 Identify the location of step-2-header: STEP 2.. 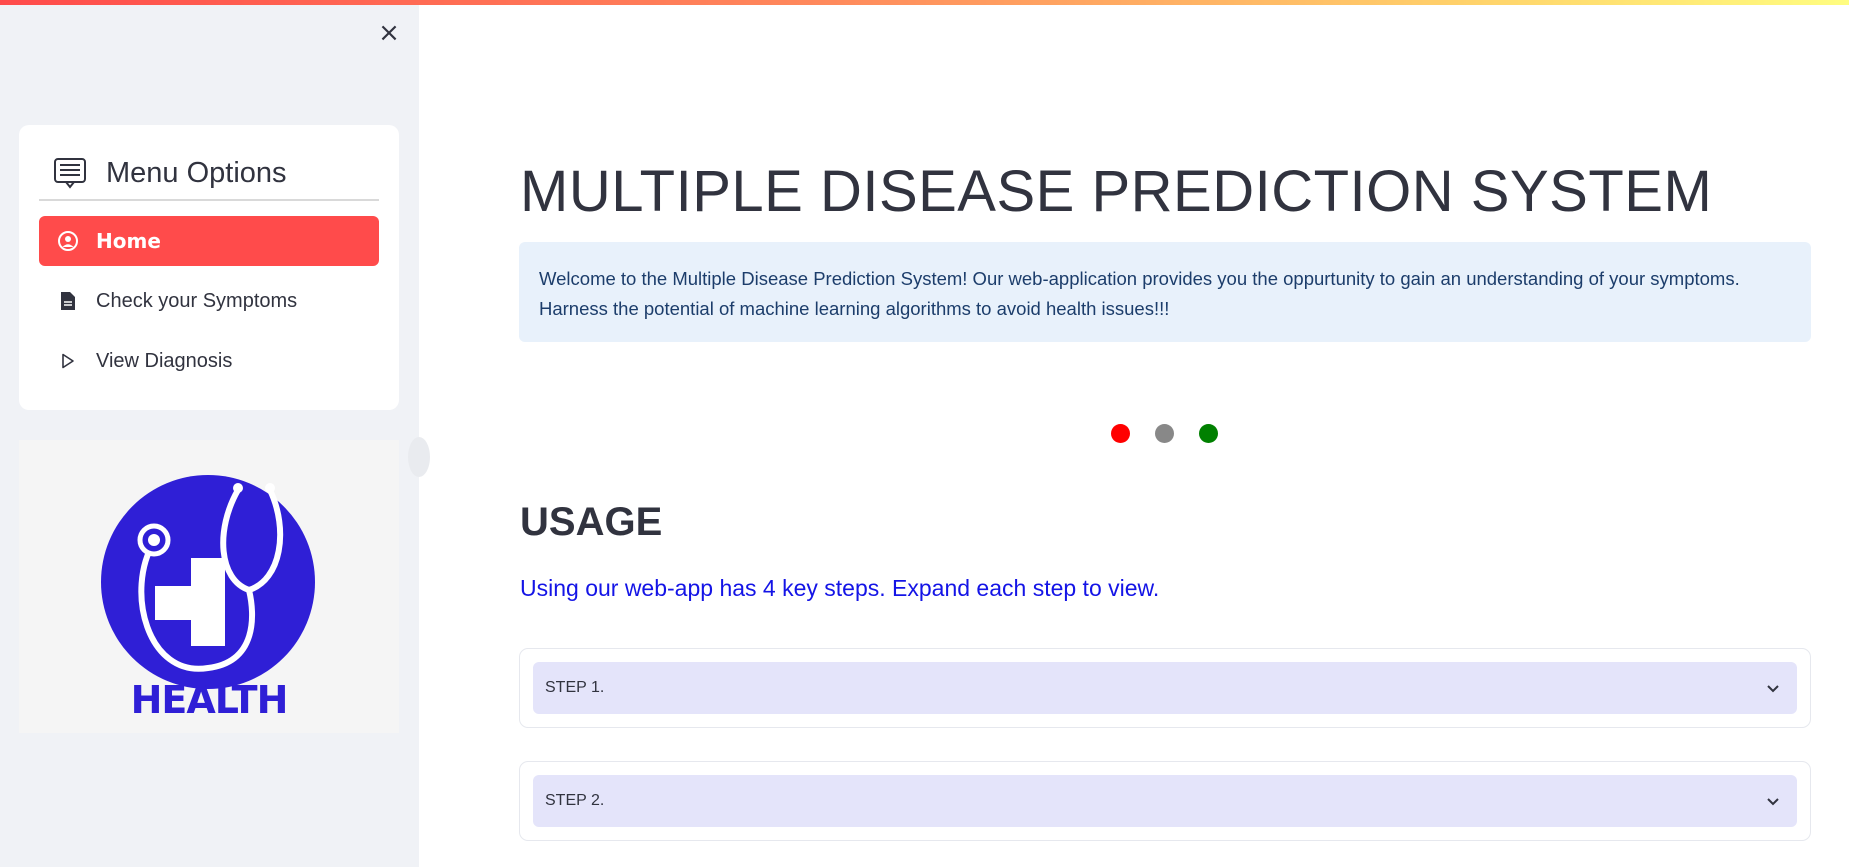
(1165, 801).